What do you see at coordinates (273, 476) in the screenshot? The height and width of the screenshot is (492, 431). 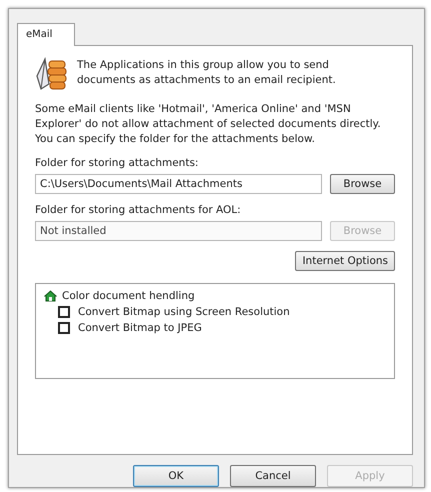 I see `cancel-button: Cancel` at bounding box center [273, 476].